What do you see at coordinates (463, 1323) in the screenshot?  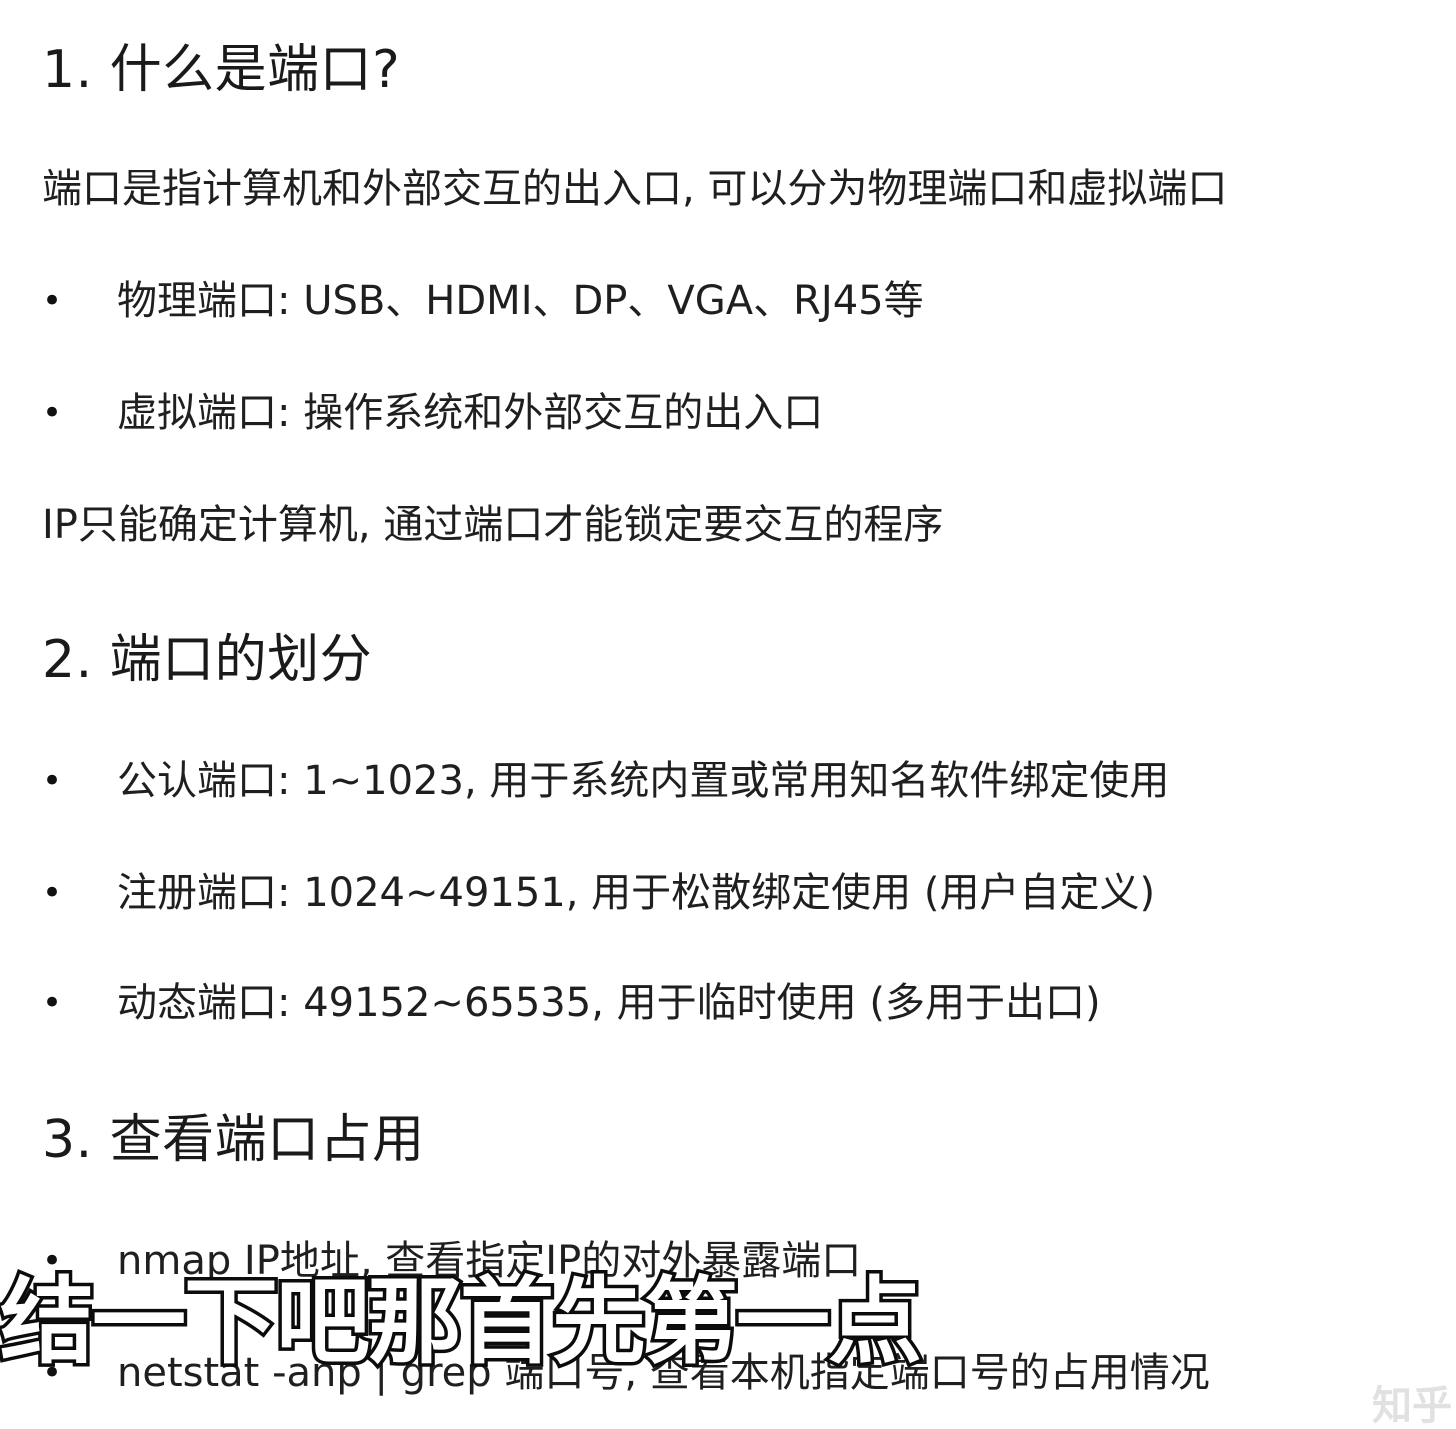 I see `video-subtitle: 结一下吧那首先第一点` at bounding box center [463, 1323].